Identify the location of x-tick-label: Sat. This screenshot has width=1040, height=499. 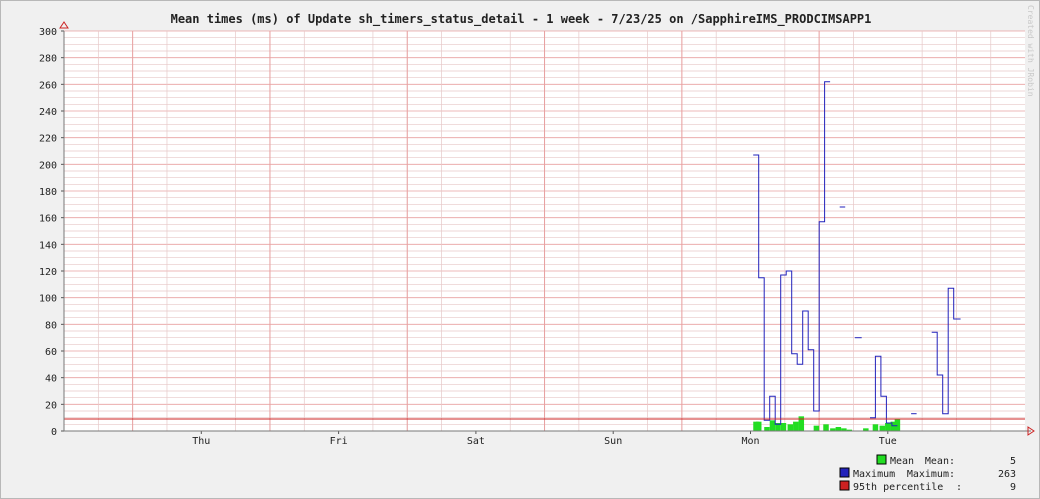
(476, 441).